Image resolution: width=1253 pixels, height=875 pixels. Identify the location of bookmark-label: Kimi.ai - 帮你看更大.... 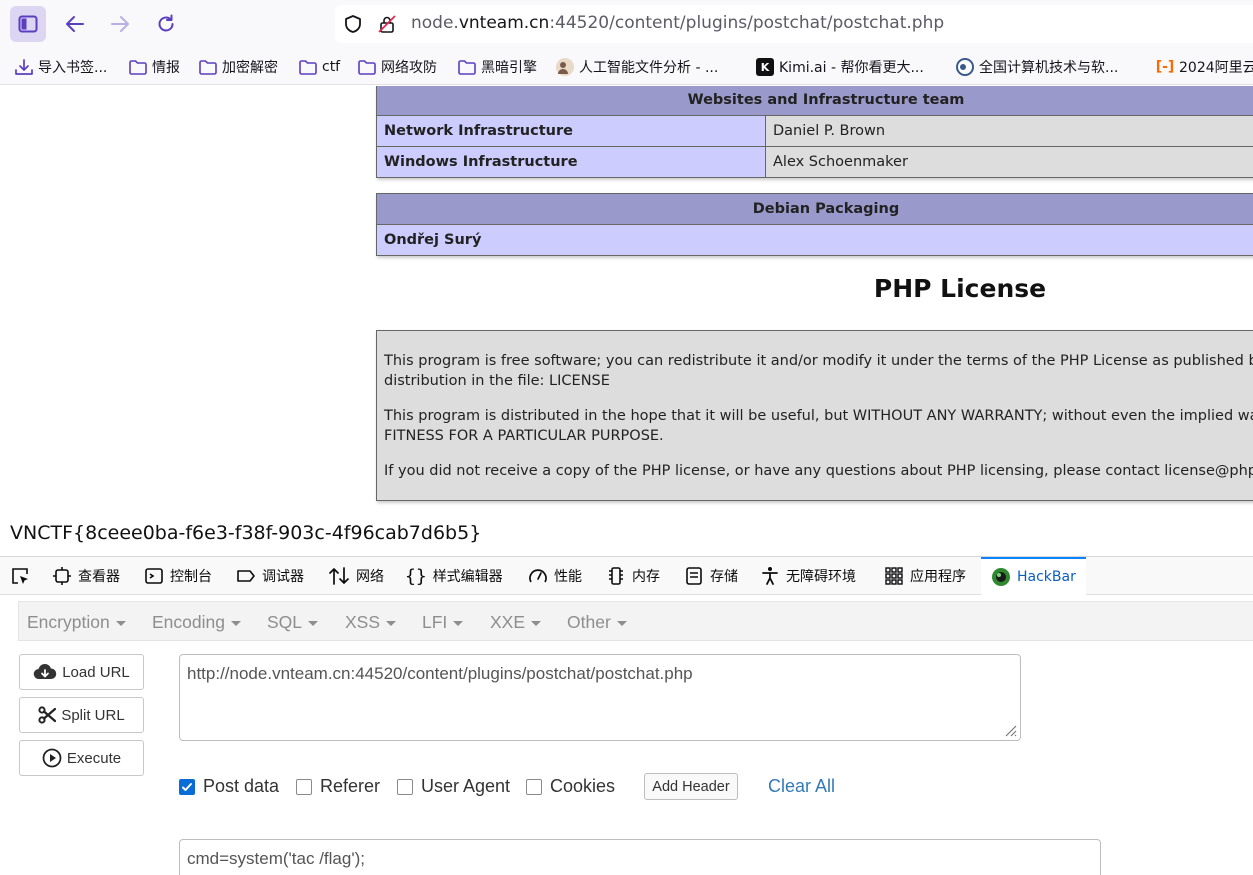
(851, 68).